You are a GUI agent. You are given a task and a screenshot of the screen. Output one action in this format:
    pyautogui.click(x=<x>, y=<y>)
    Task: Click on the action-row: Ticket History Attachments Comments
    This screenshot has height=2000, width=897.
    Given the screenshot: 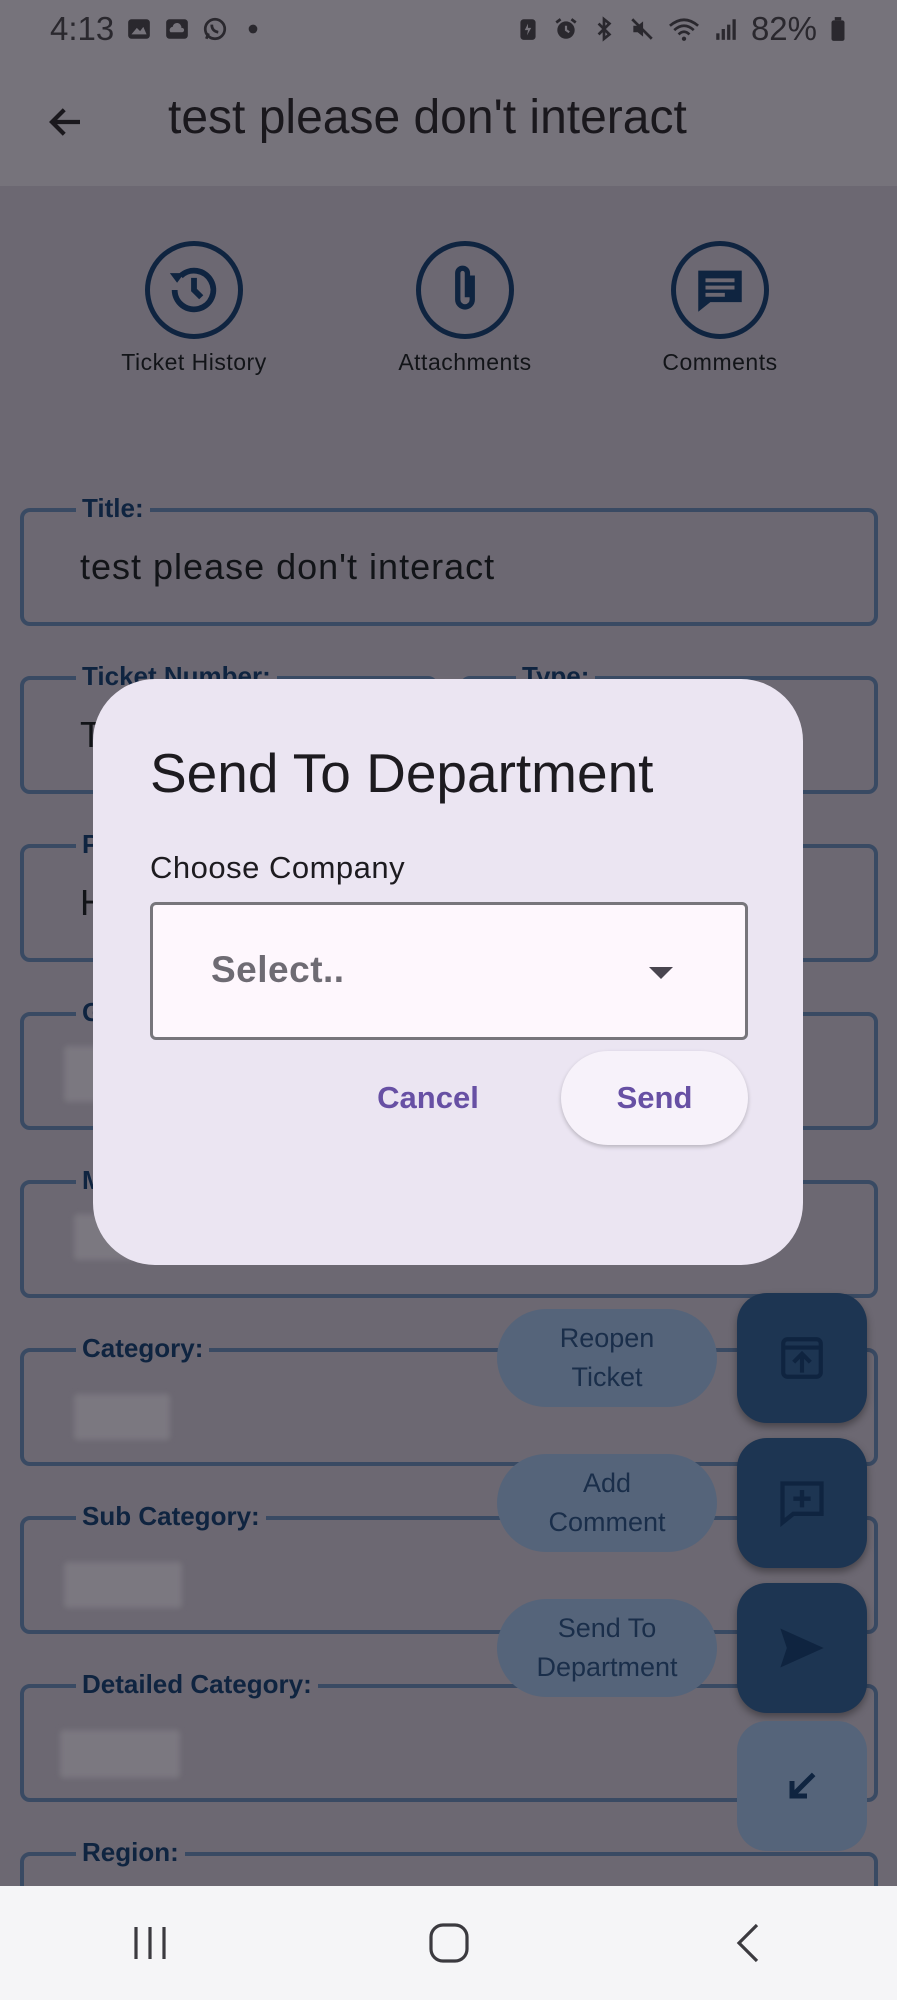 What is the action you would take?
    pyautogui.click(x=448, y=316)
    